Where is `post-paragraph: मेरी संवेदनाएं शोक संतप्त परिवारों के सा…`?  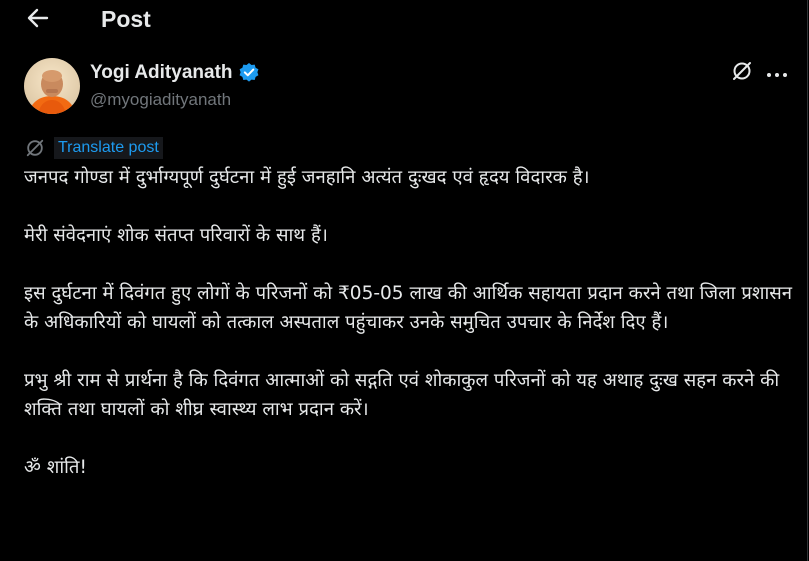
post-paragraph: मेरी संवेदनाएं शोक संतप्त परिवारों के सा… is located at coordinates (176, 235).